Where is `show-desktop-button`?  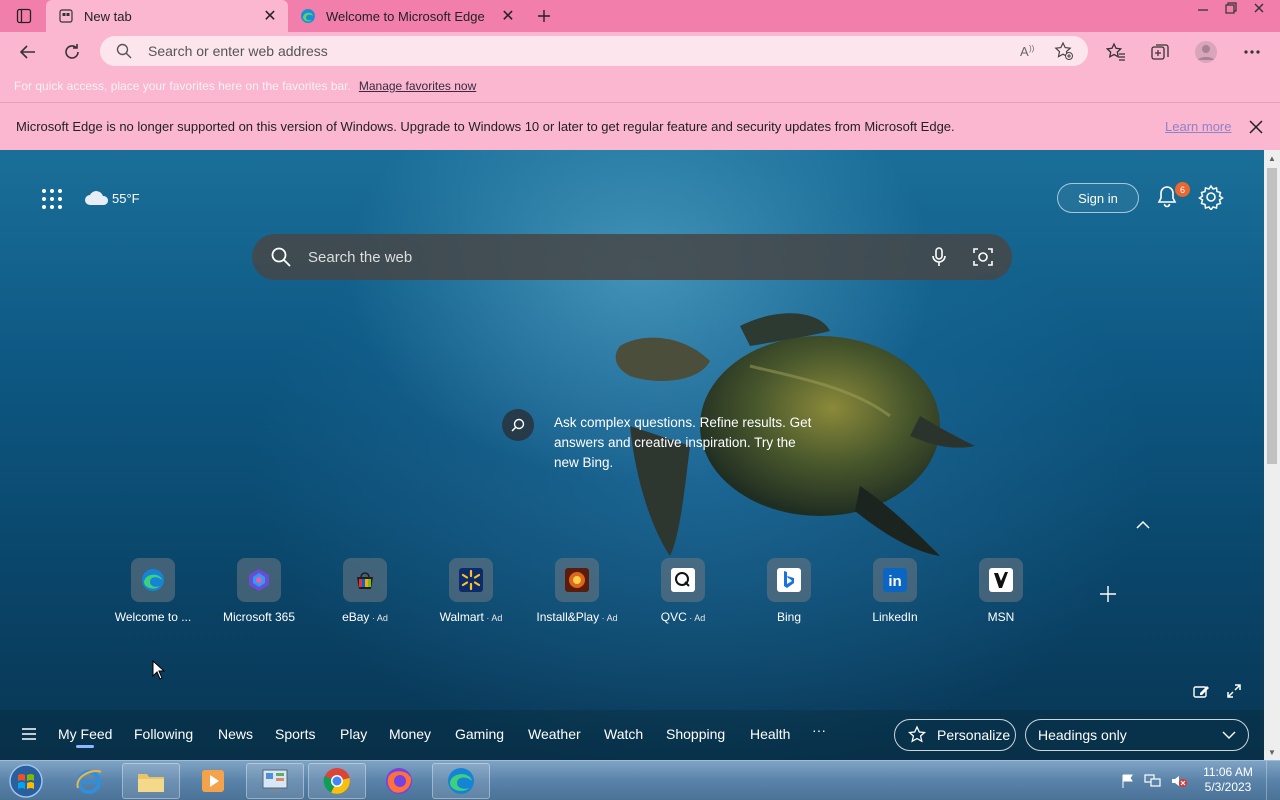
show-desktop-button is located at coordinates (1273, 780).